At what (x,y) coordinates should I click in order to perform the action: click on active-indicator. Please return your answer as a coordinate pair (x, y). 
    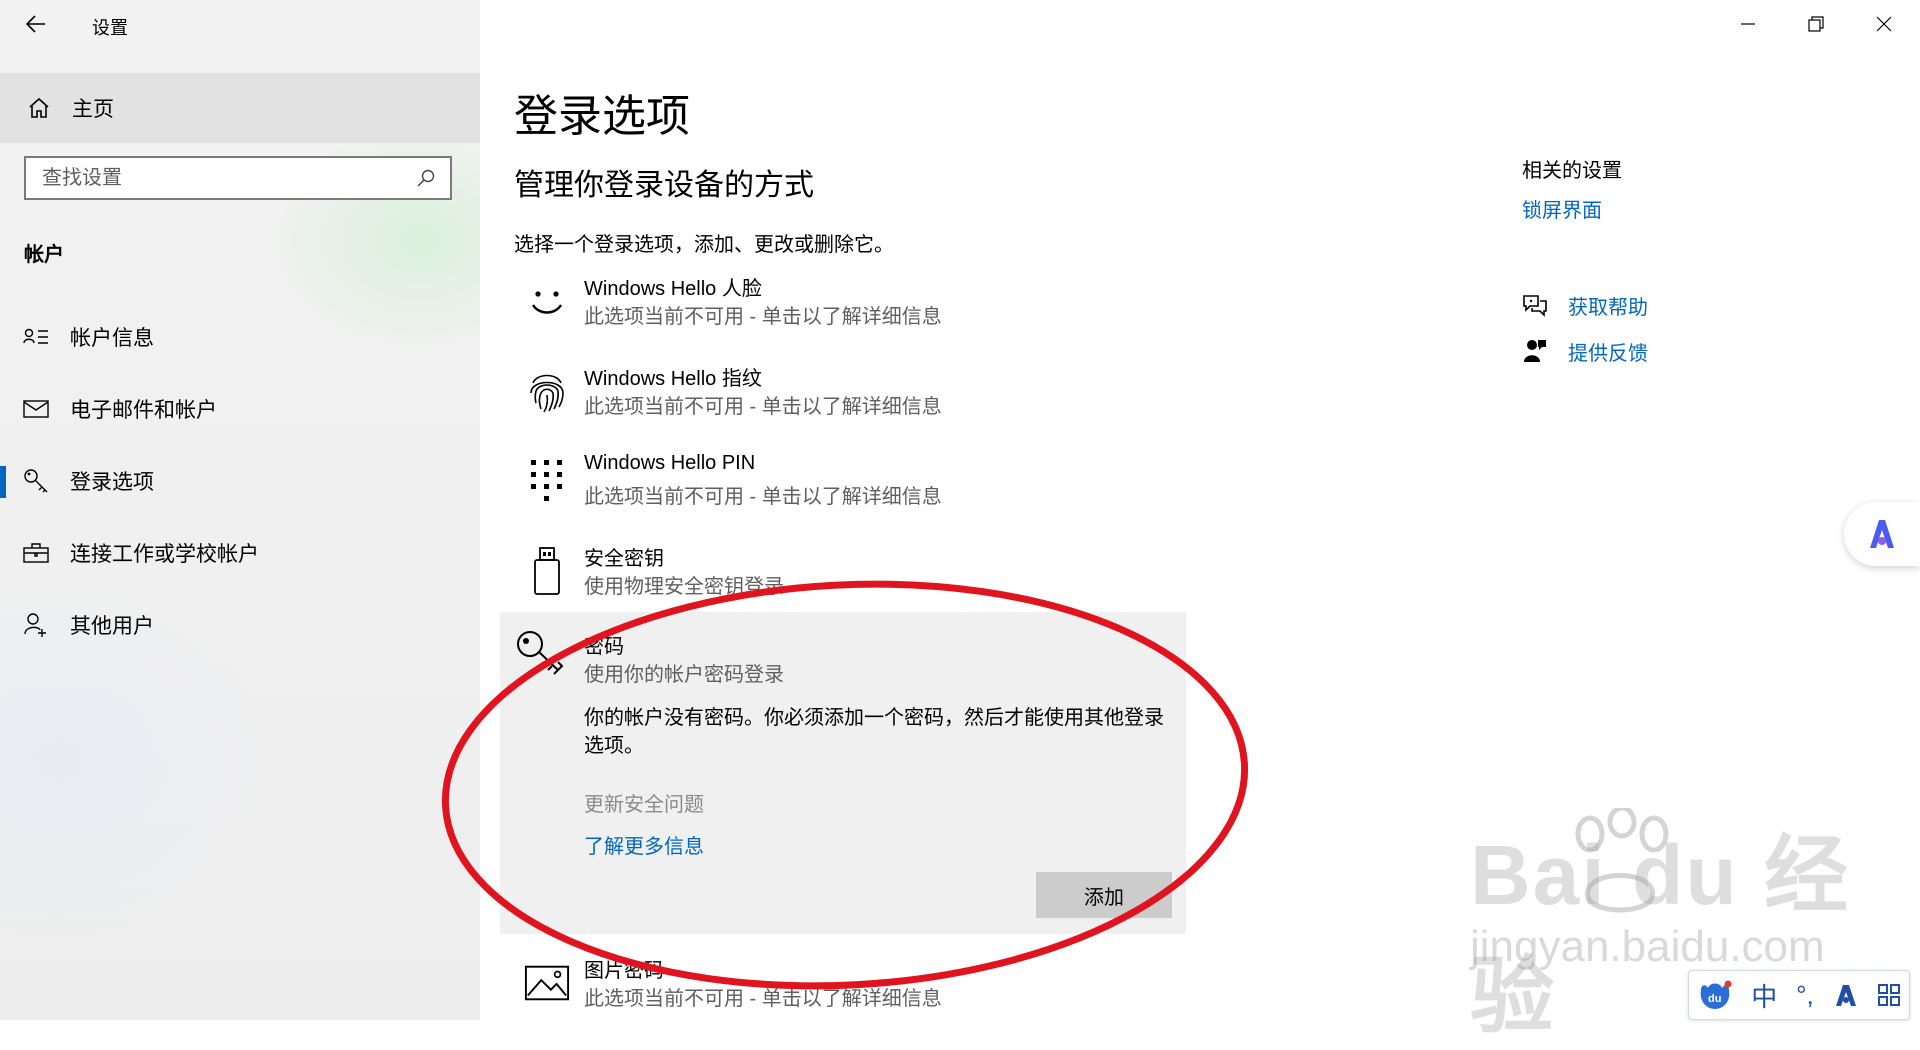
    Looking at the image, I should click on (3, 482).